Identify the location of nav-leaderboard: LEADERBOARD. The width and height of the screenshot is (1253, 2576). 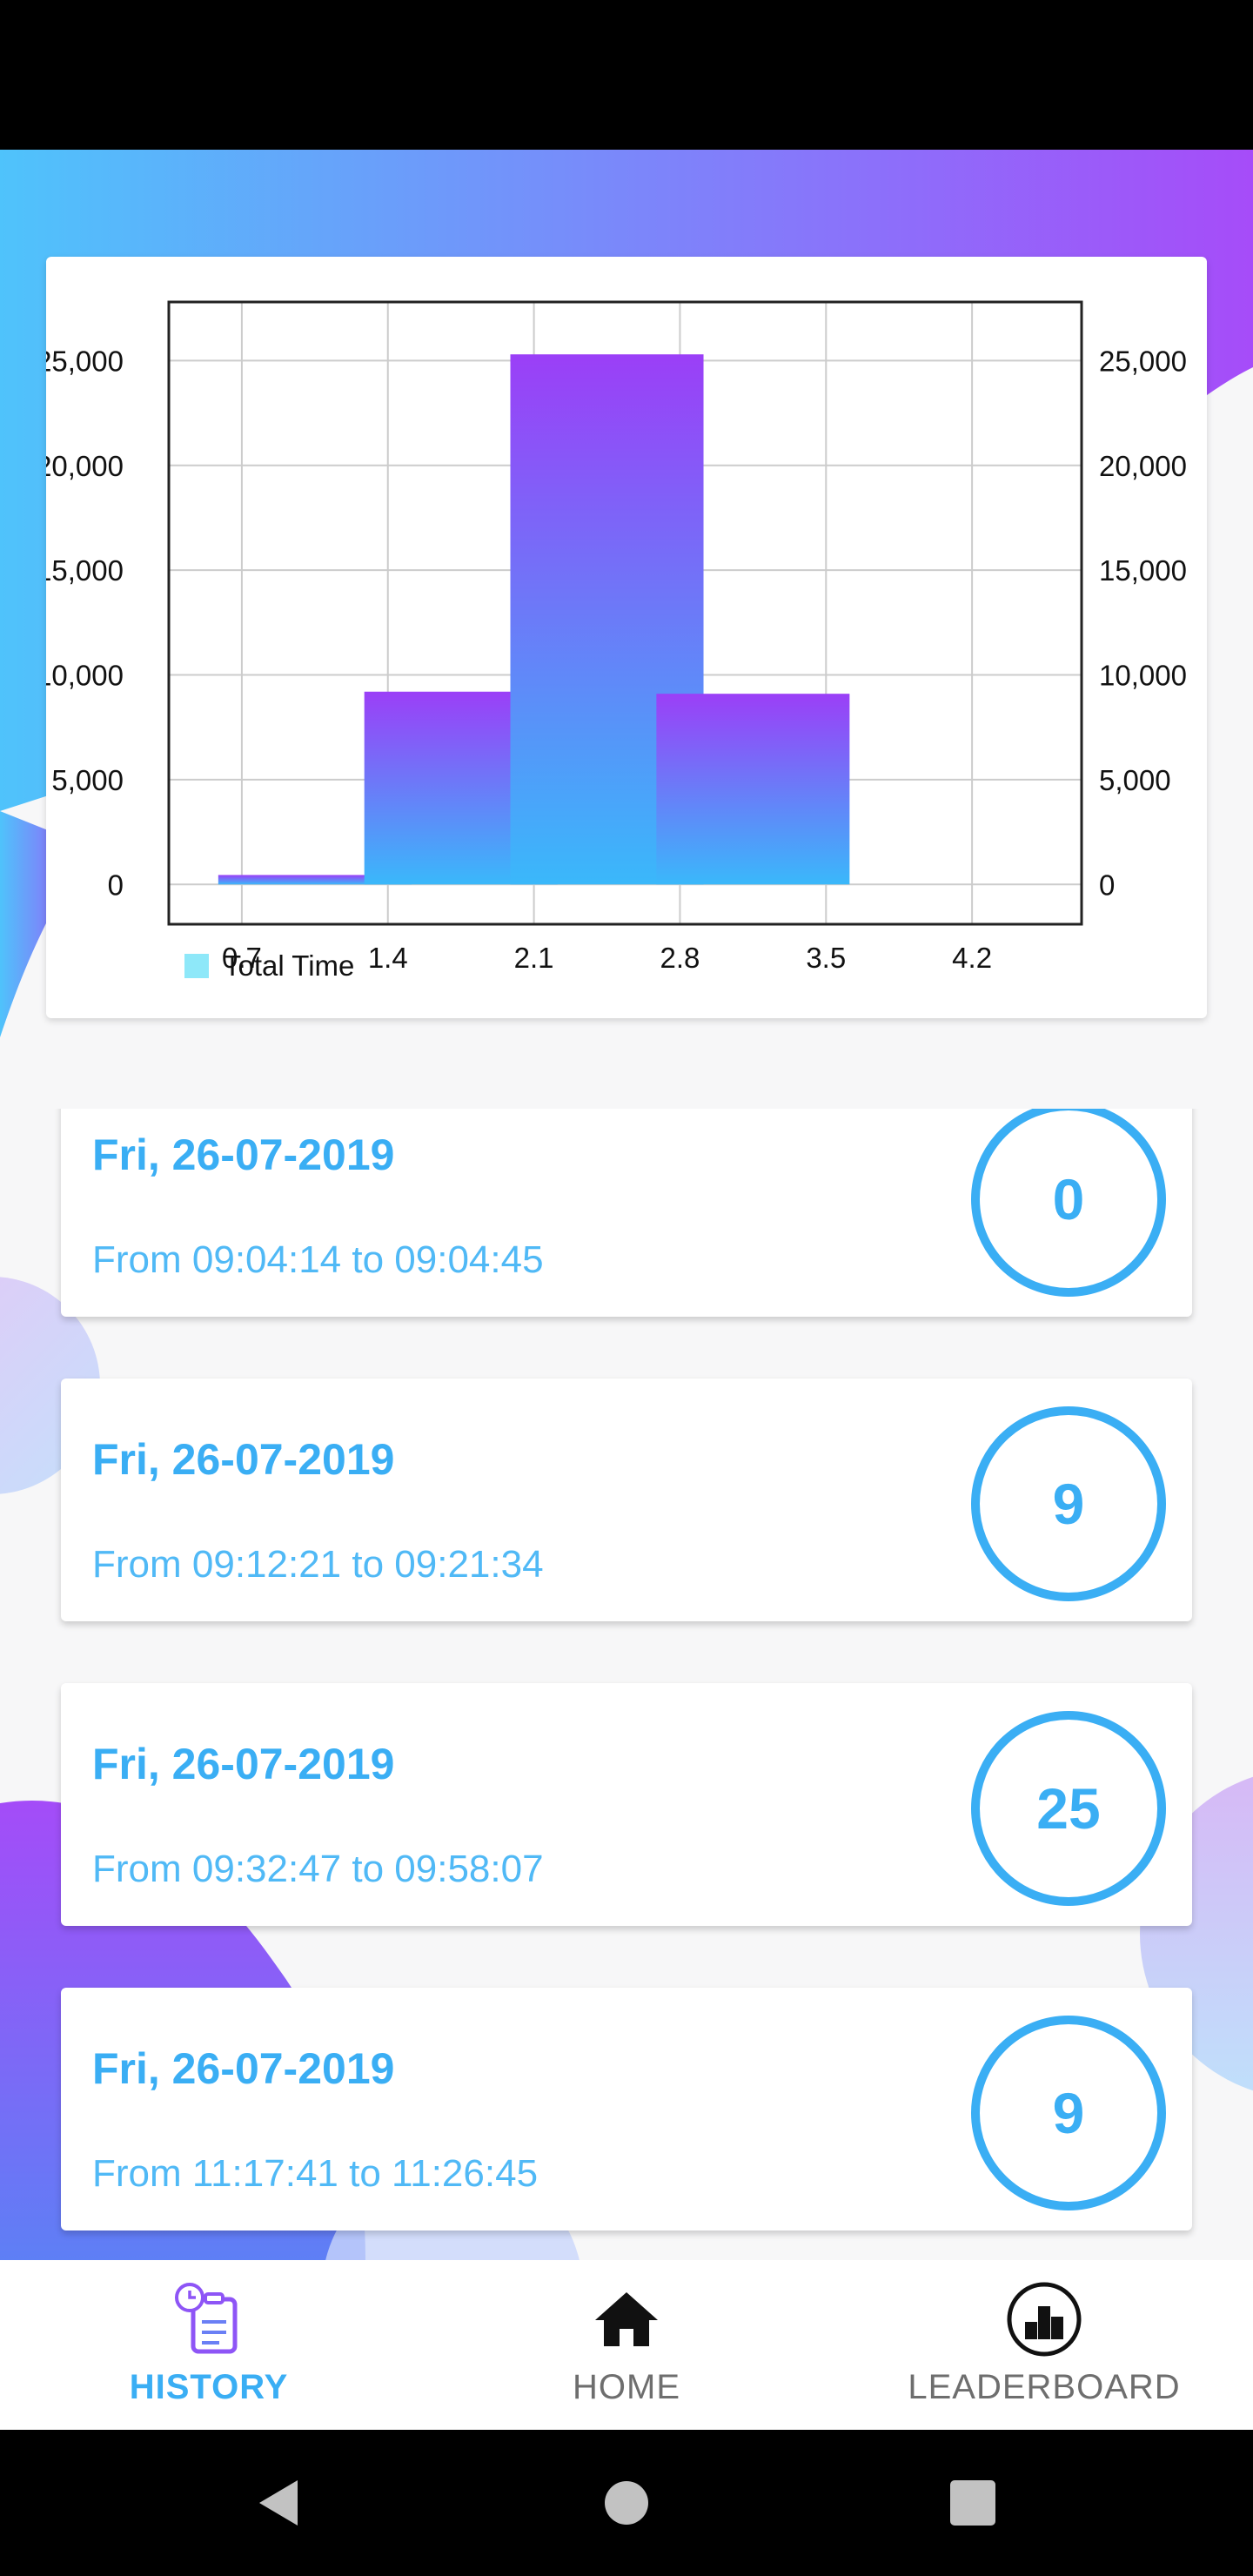
(1044, 2345).